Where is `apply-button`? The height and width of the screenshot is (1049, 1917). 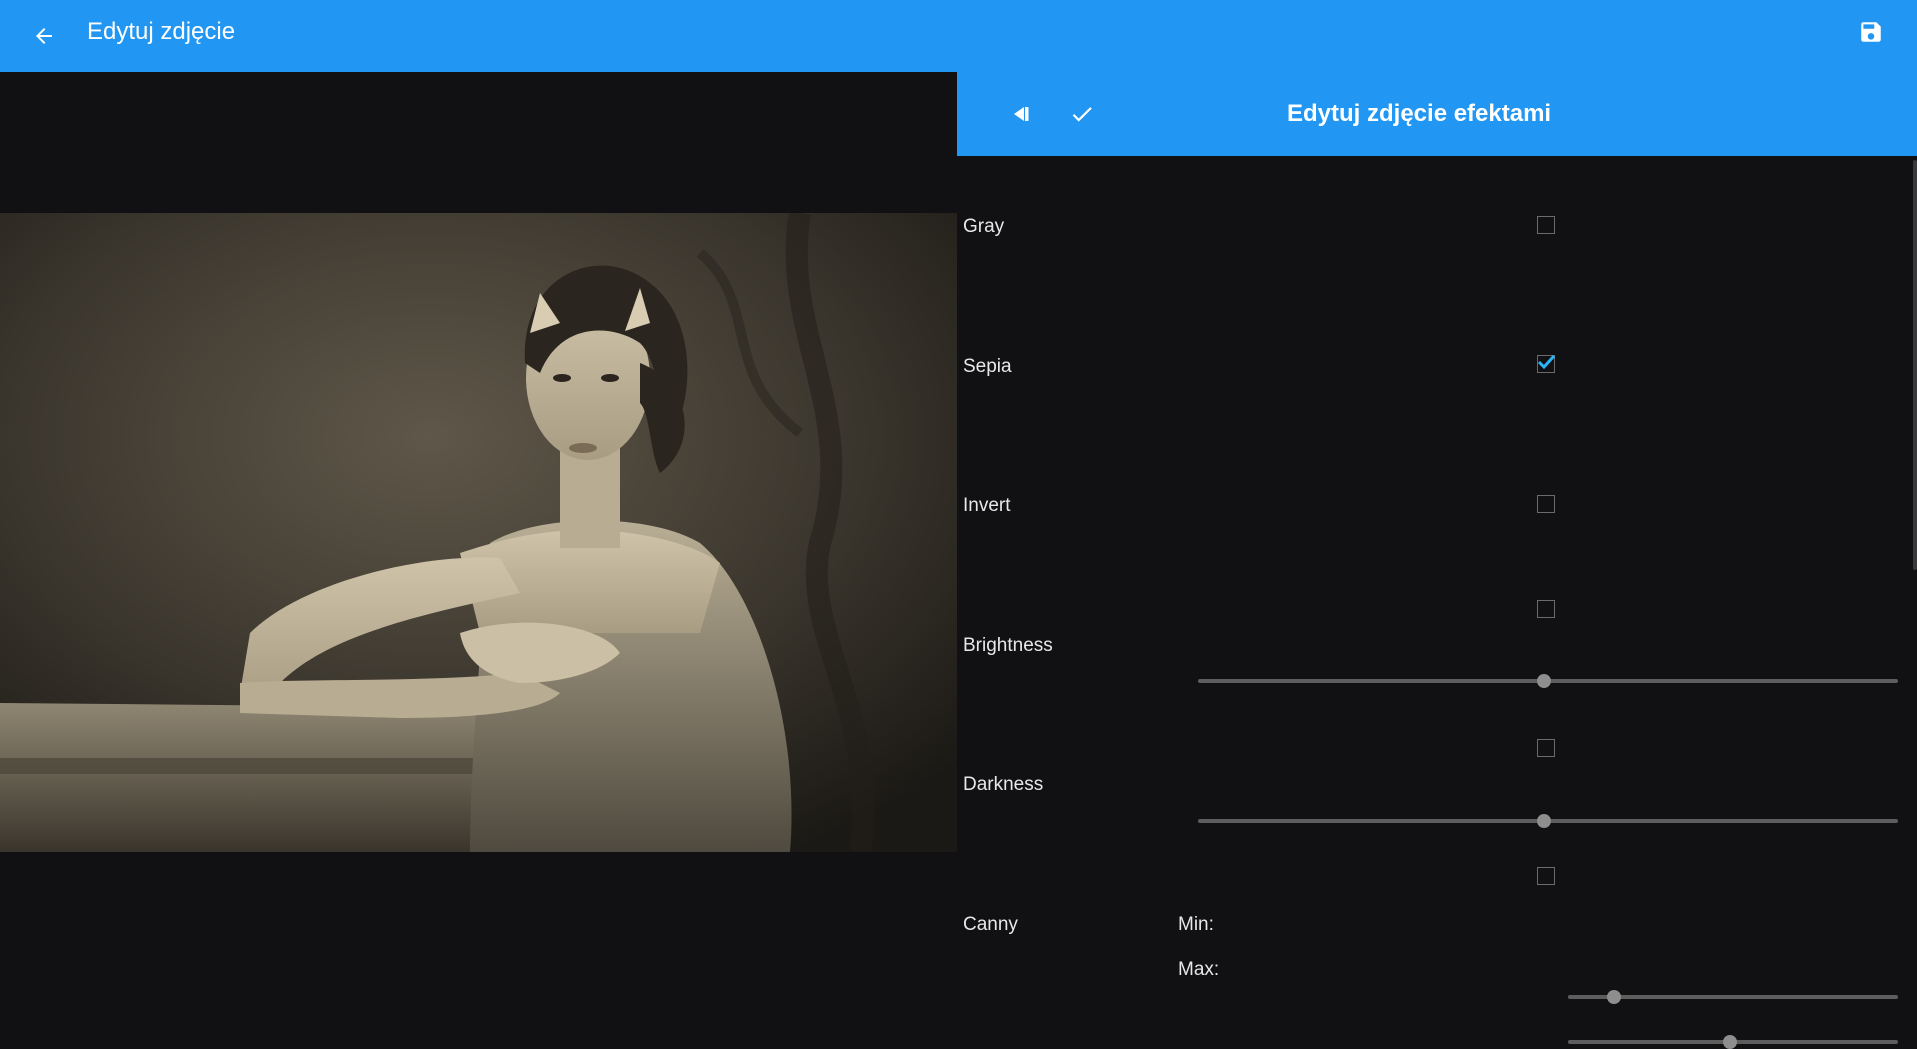 apply-button is located at coordinates (1082, 114).